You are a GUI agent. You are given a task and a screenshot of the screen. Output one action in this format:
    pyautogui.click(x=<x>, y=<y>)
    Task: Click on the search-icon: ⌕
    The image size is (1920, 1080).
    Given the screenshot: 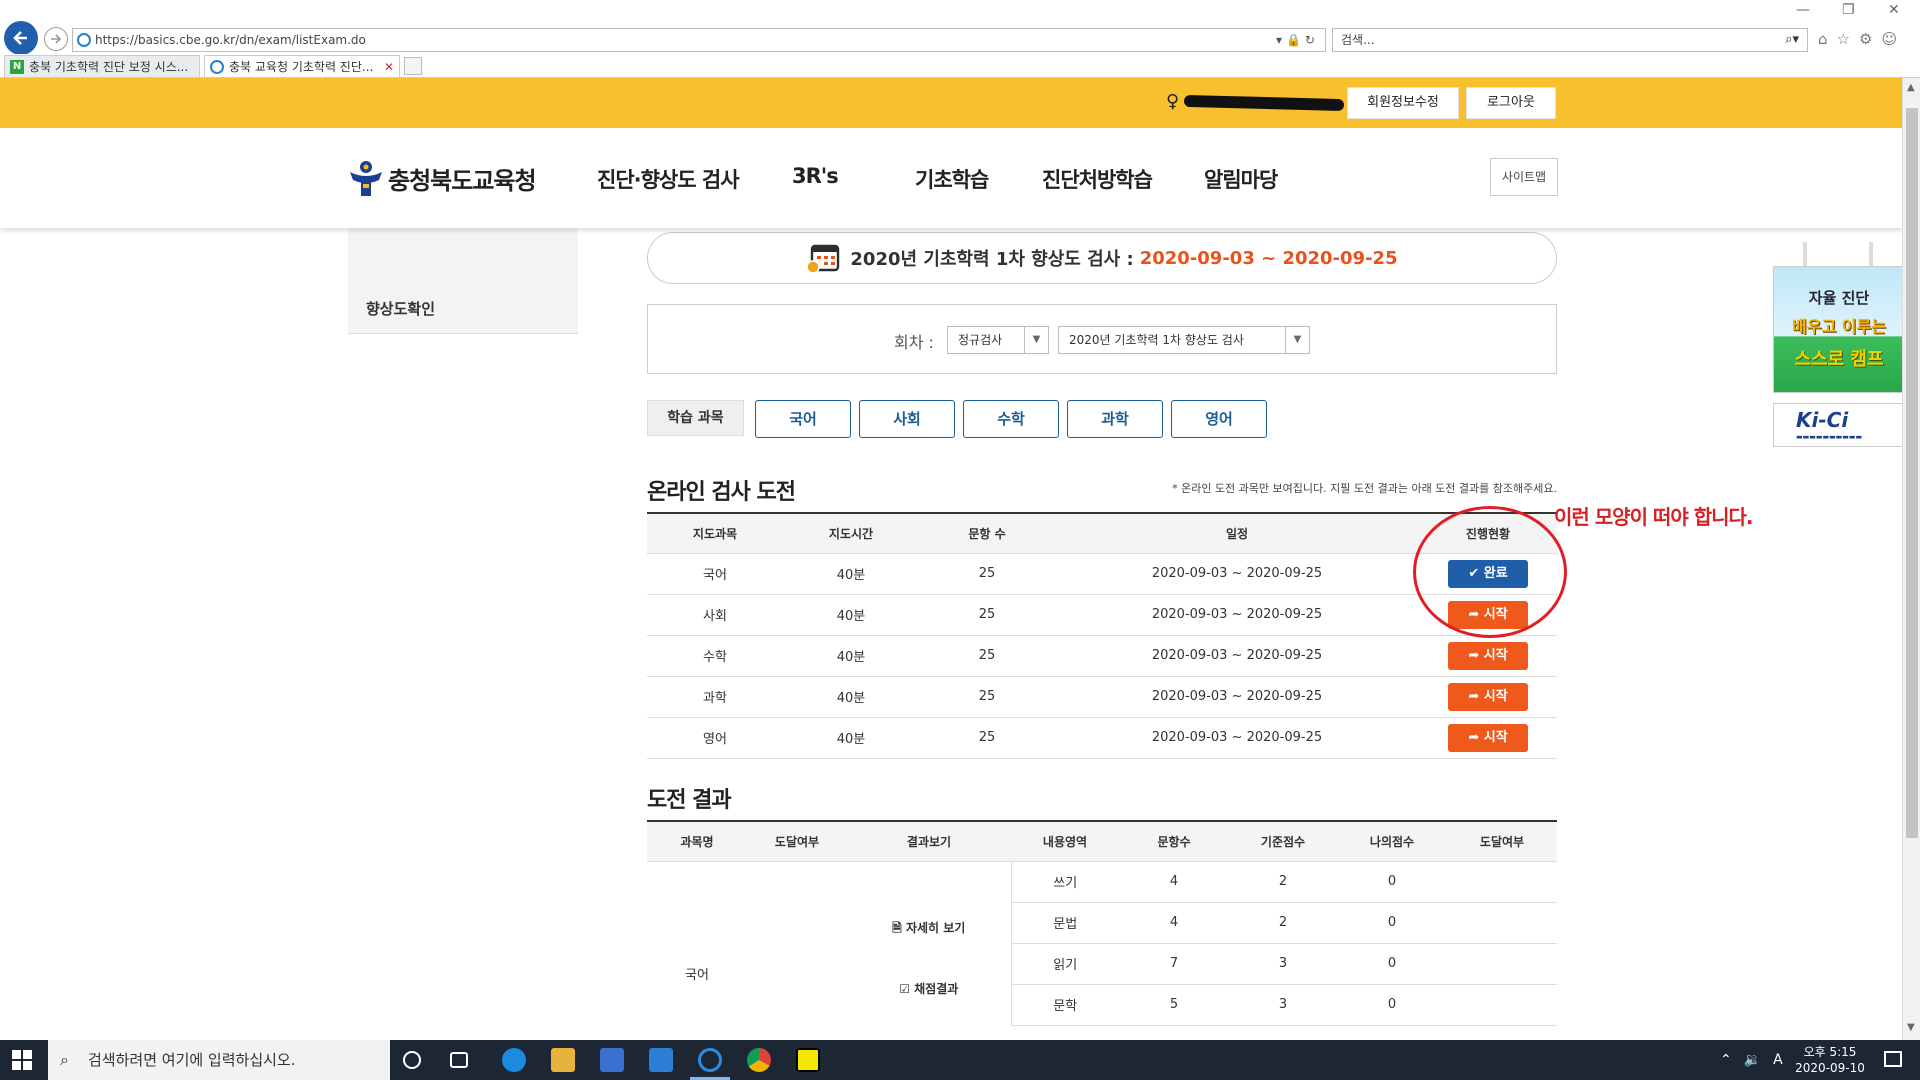 What is the action you would take?
    pyautogui.click(x=64, y=1059)
    